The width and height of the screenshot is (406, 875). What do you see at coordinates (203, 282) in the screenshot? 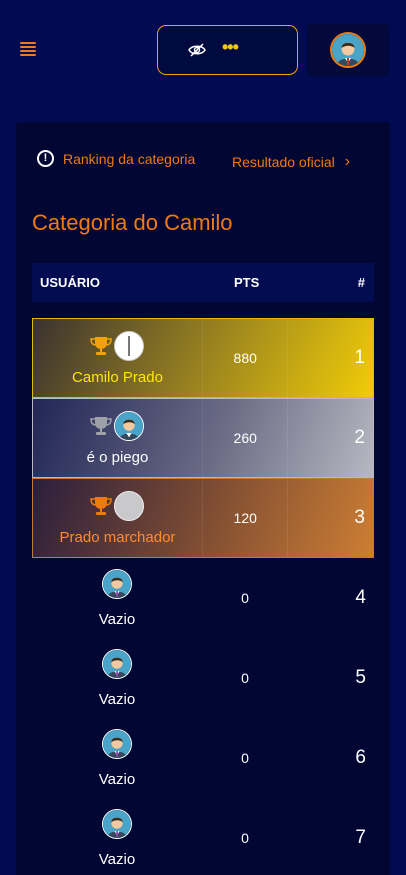
I see `table-header: USUÁRIO PTS #` at bounding box center [203, 282].